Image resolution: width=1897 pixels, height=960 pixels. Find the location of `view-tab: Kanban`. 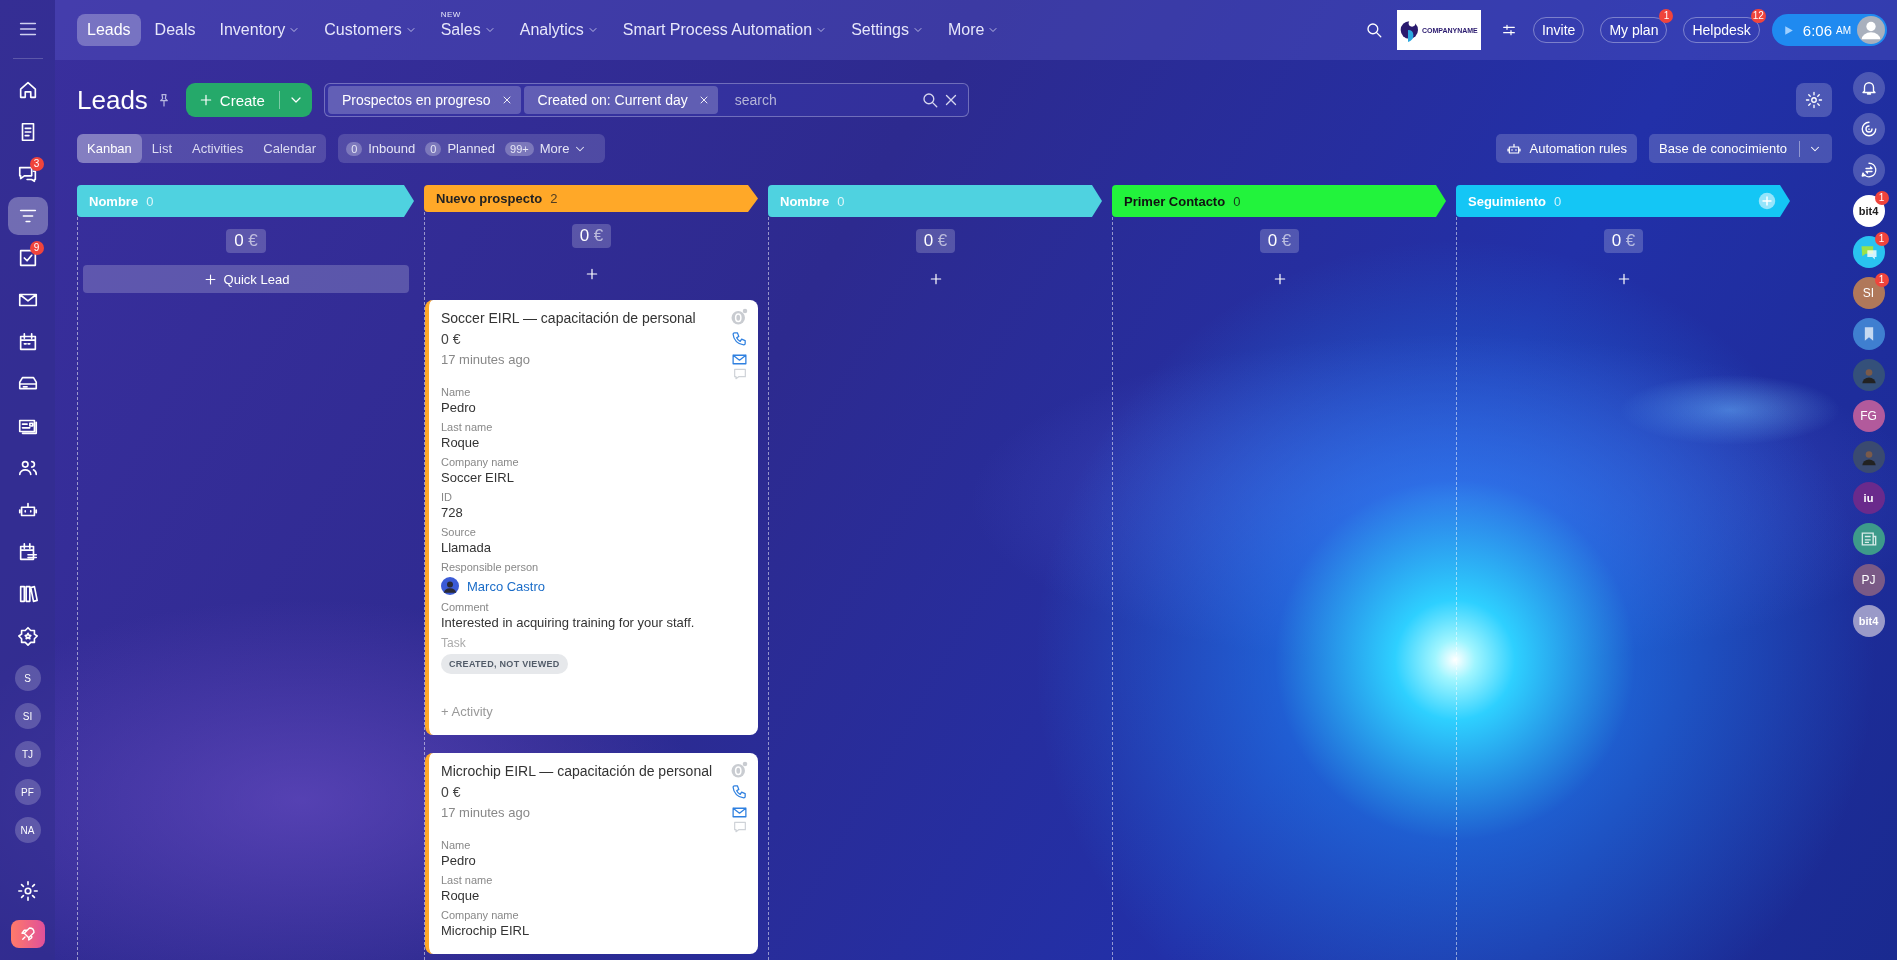

view-tab: Kanban is located at coordinates (109, 148).